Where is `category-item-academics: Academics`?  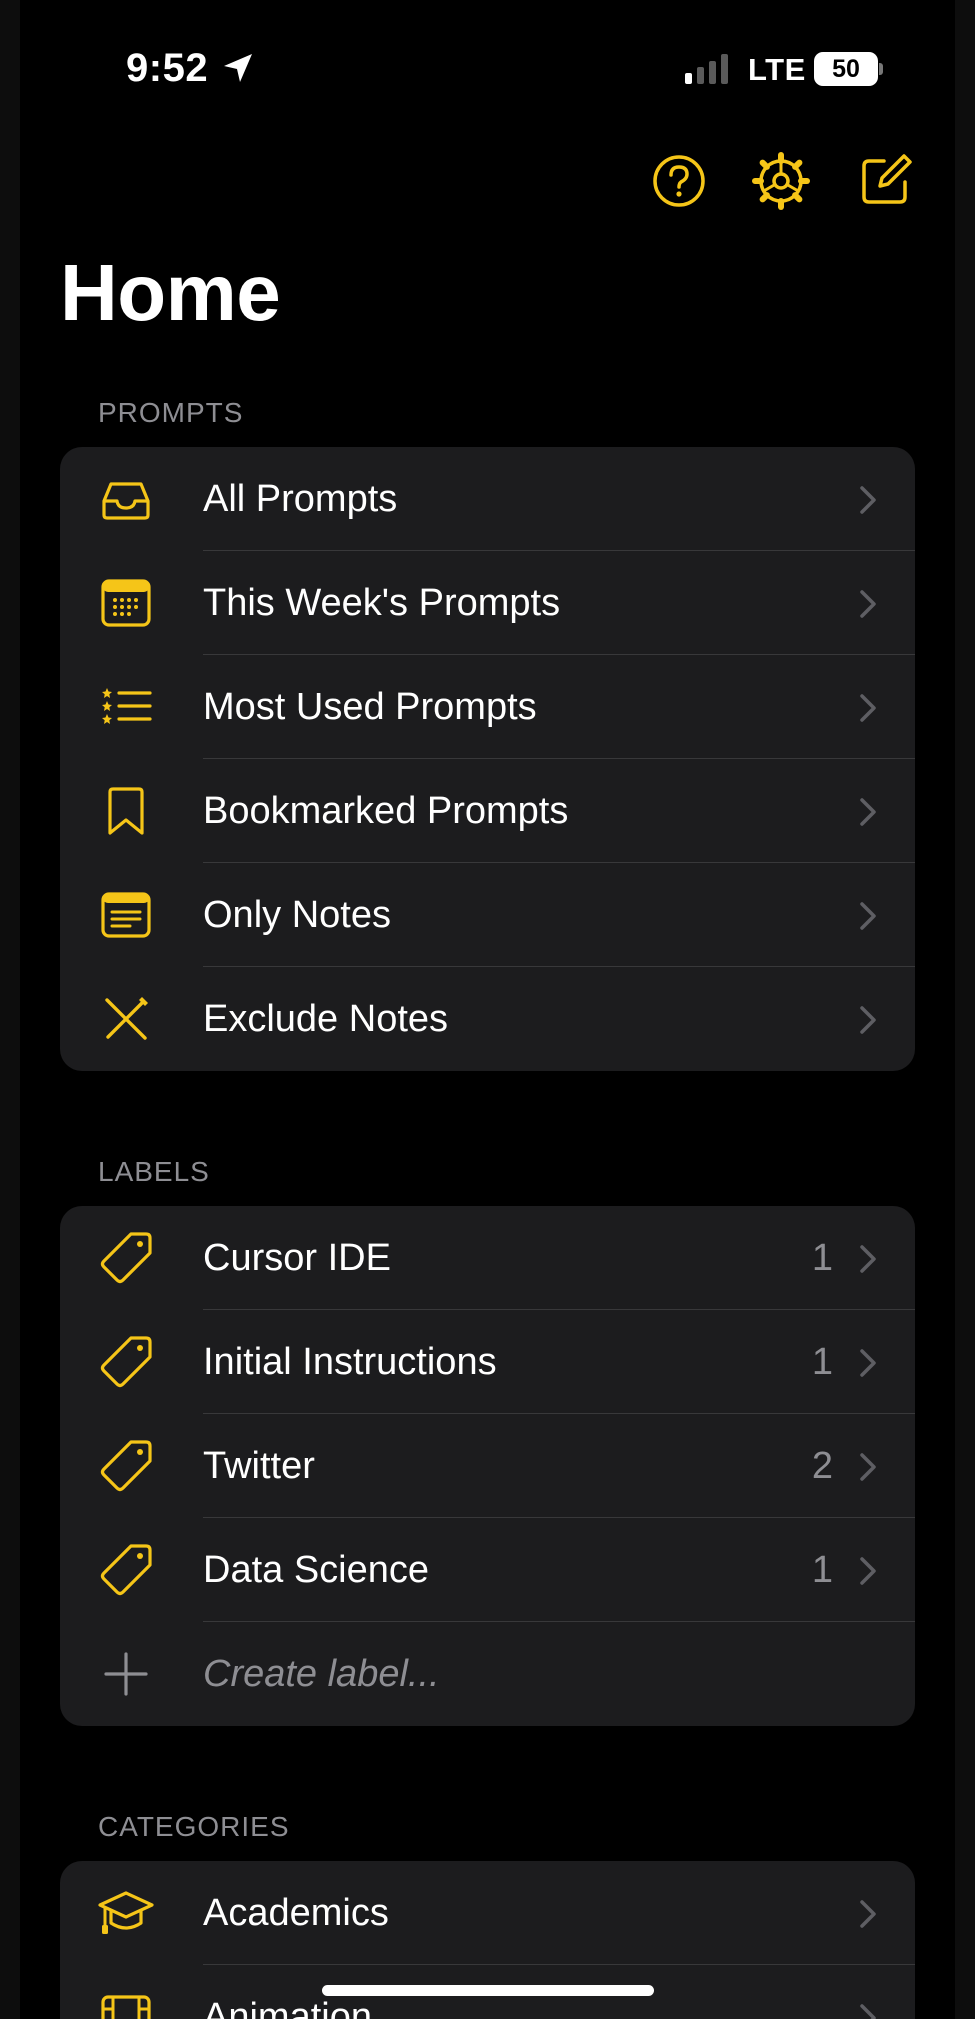
category-item-academics: Academics is located at coordinates (487, 1913).